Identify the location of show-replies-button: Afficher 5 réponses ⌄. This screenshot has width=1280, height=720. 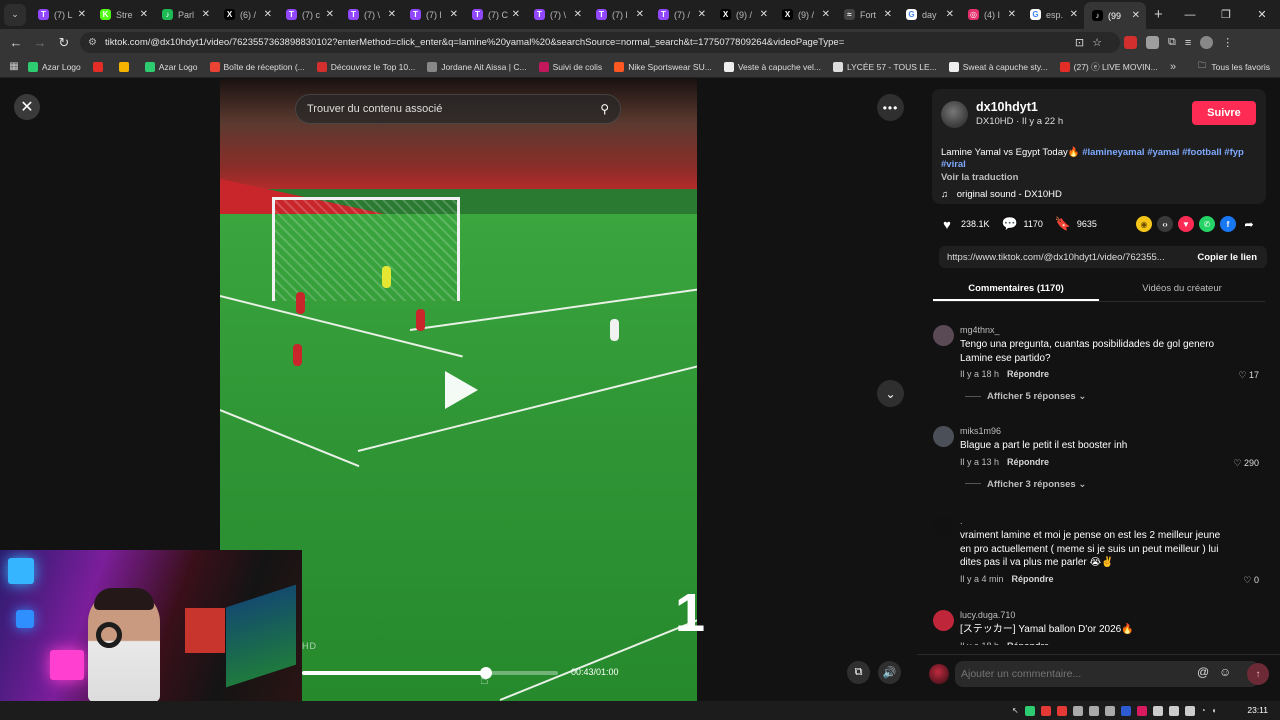
(1025, 396).